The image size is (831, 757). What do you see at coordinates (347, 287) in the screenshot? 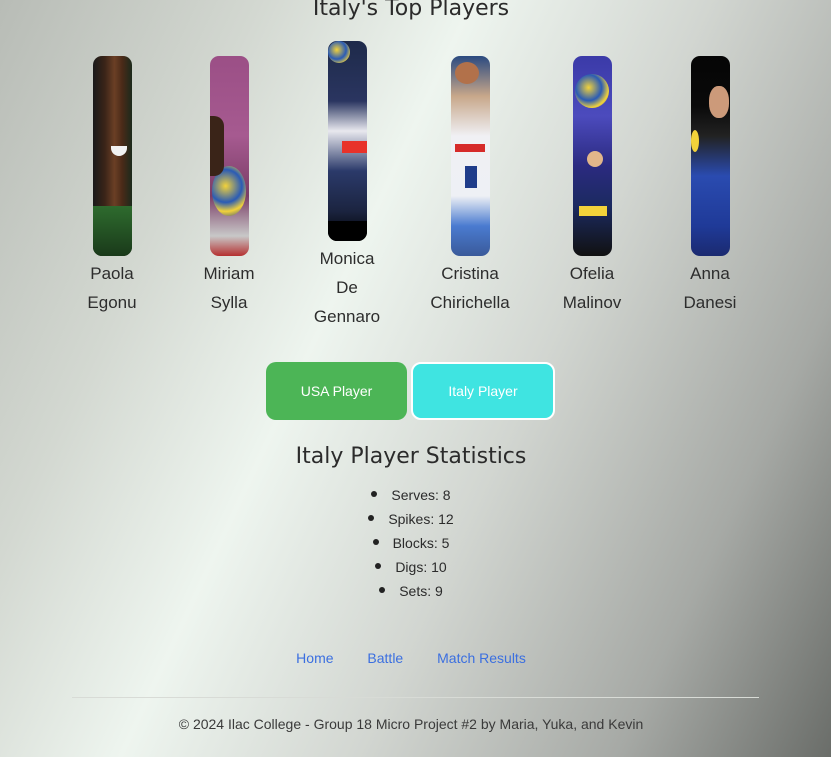
I see `player-name: Monica De Gennaro` at bounding box center [347, 287].